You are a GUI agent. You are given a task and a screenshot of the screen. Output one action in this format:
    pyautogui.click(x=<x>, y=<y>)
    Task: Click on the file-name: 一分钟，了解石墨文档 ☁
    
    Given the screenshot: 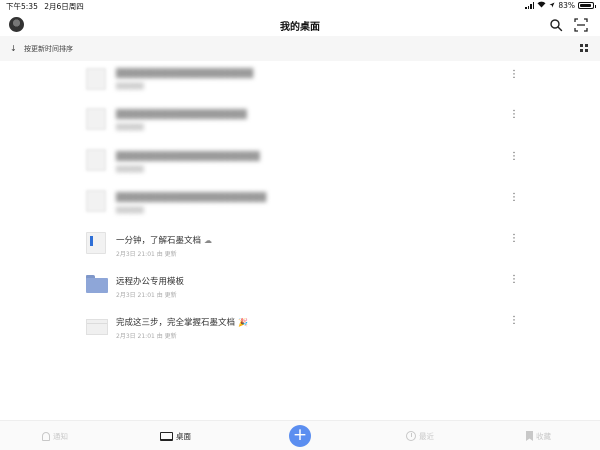 What is the action you would take?
    pyautogui.click(x=164, y=240)
    